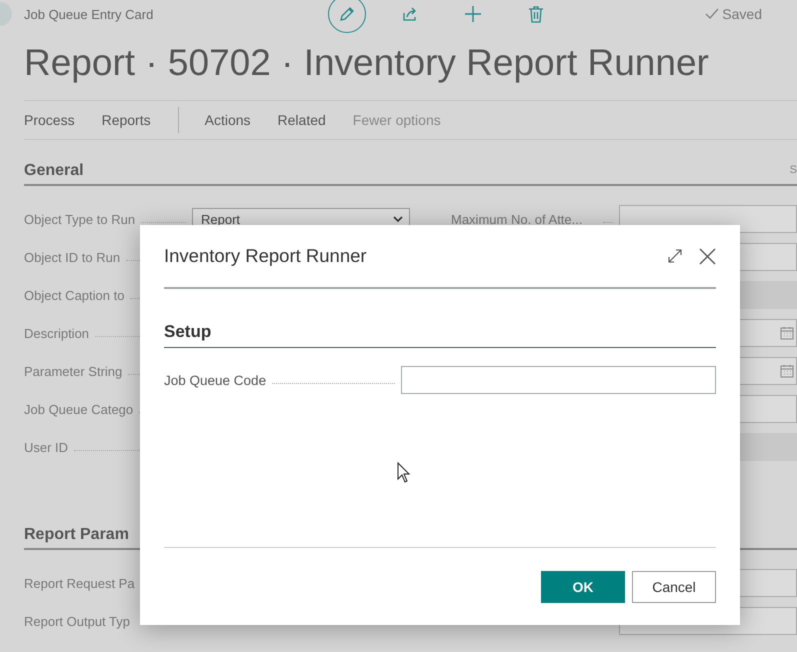 The width and height of the screenshot is (797, 652). Describe the element at coordinates (404, 472) in the screenshot. I see `mouse-cursor-icon` at that location.